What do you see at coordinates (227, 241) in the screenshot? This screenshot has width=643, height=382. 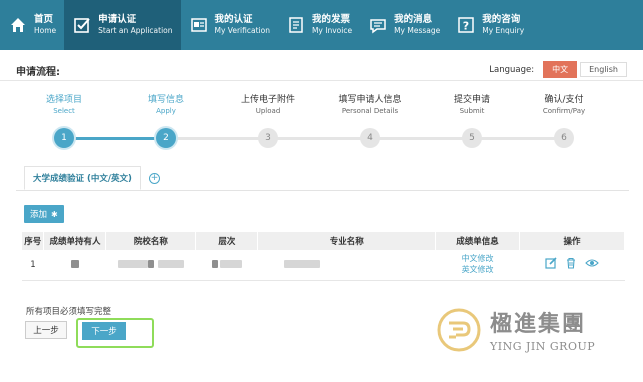 I see `column-header: 层次` at bounding box center [227, 241].